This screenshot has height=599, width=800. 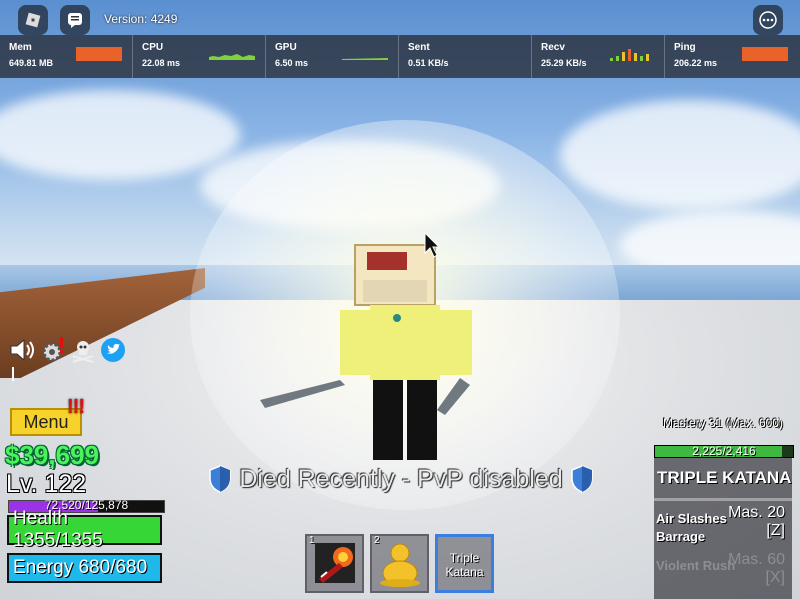 I want to click on hotbar-slot-2: 2, so click(x=399, y=563).